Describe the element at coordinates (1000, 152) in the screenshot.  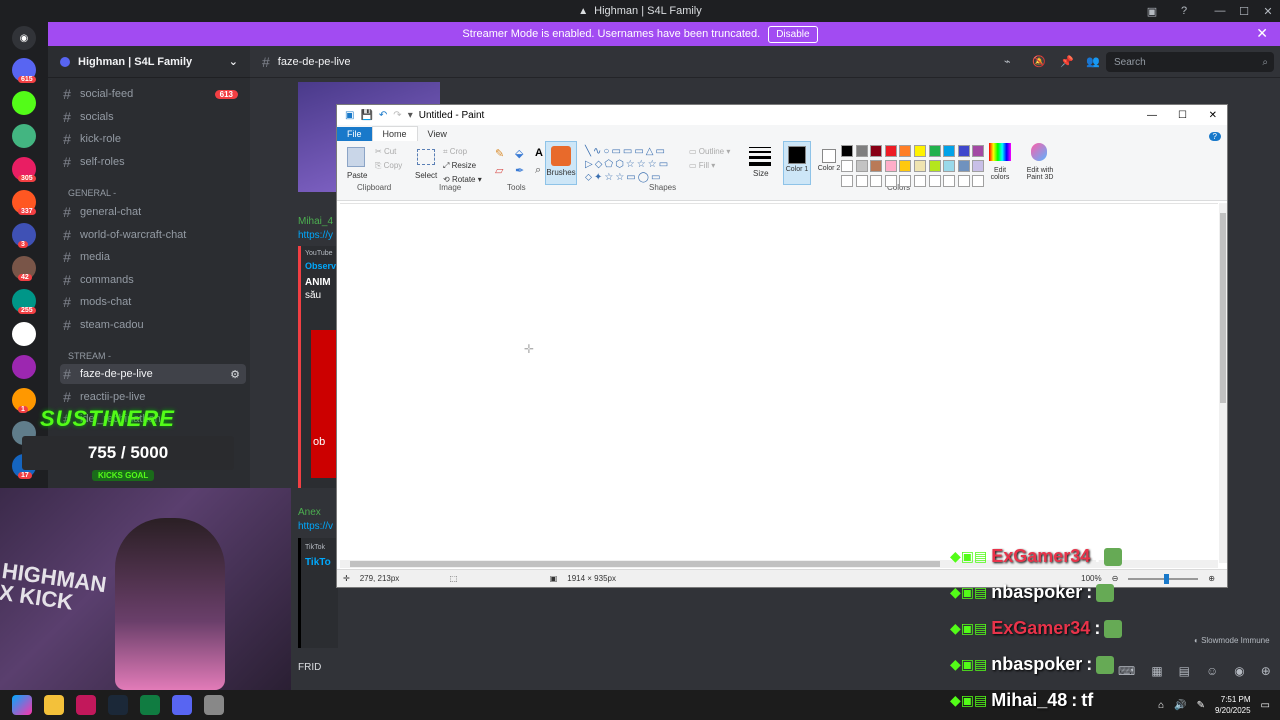
I see `edit-colors-icon` at that location.